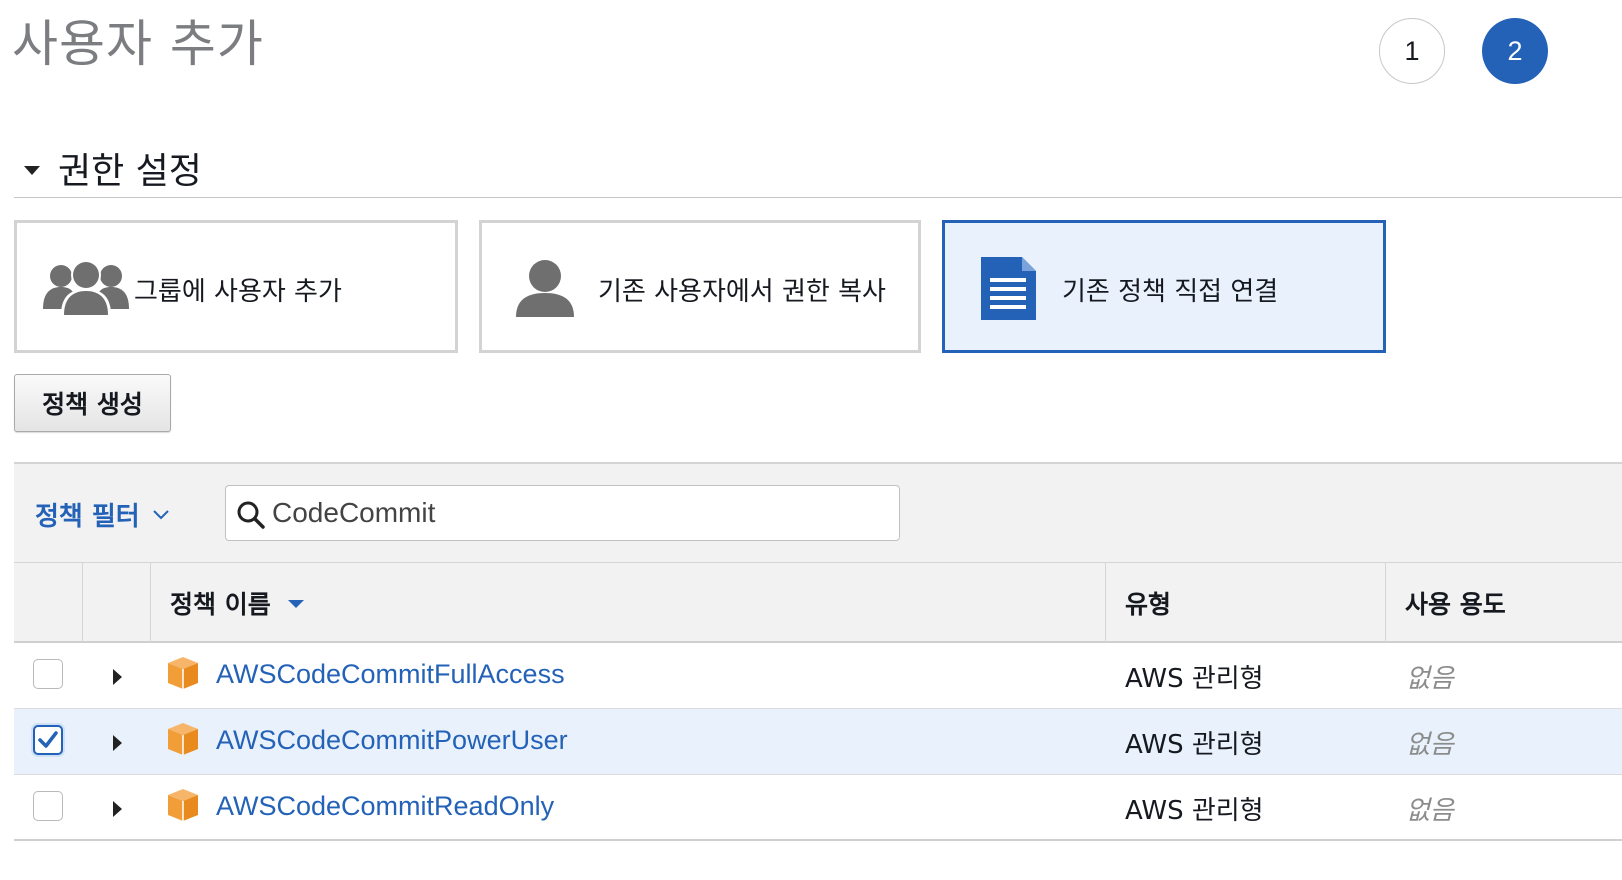 This screenshot has height=880, width=1622. What do you see at coordinates (296, 604) in the screenshot?
I see `sort-desc-icon` at bounding box center [296, 604].